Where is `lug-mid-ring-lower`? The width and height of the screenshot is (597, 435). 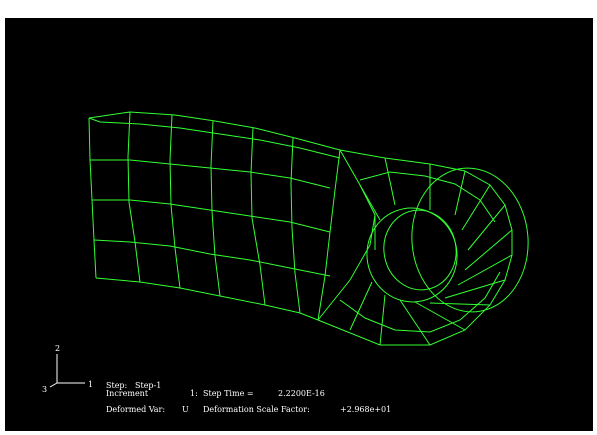
lug-mid-ring-lower is located at coordinates (420, 302).